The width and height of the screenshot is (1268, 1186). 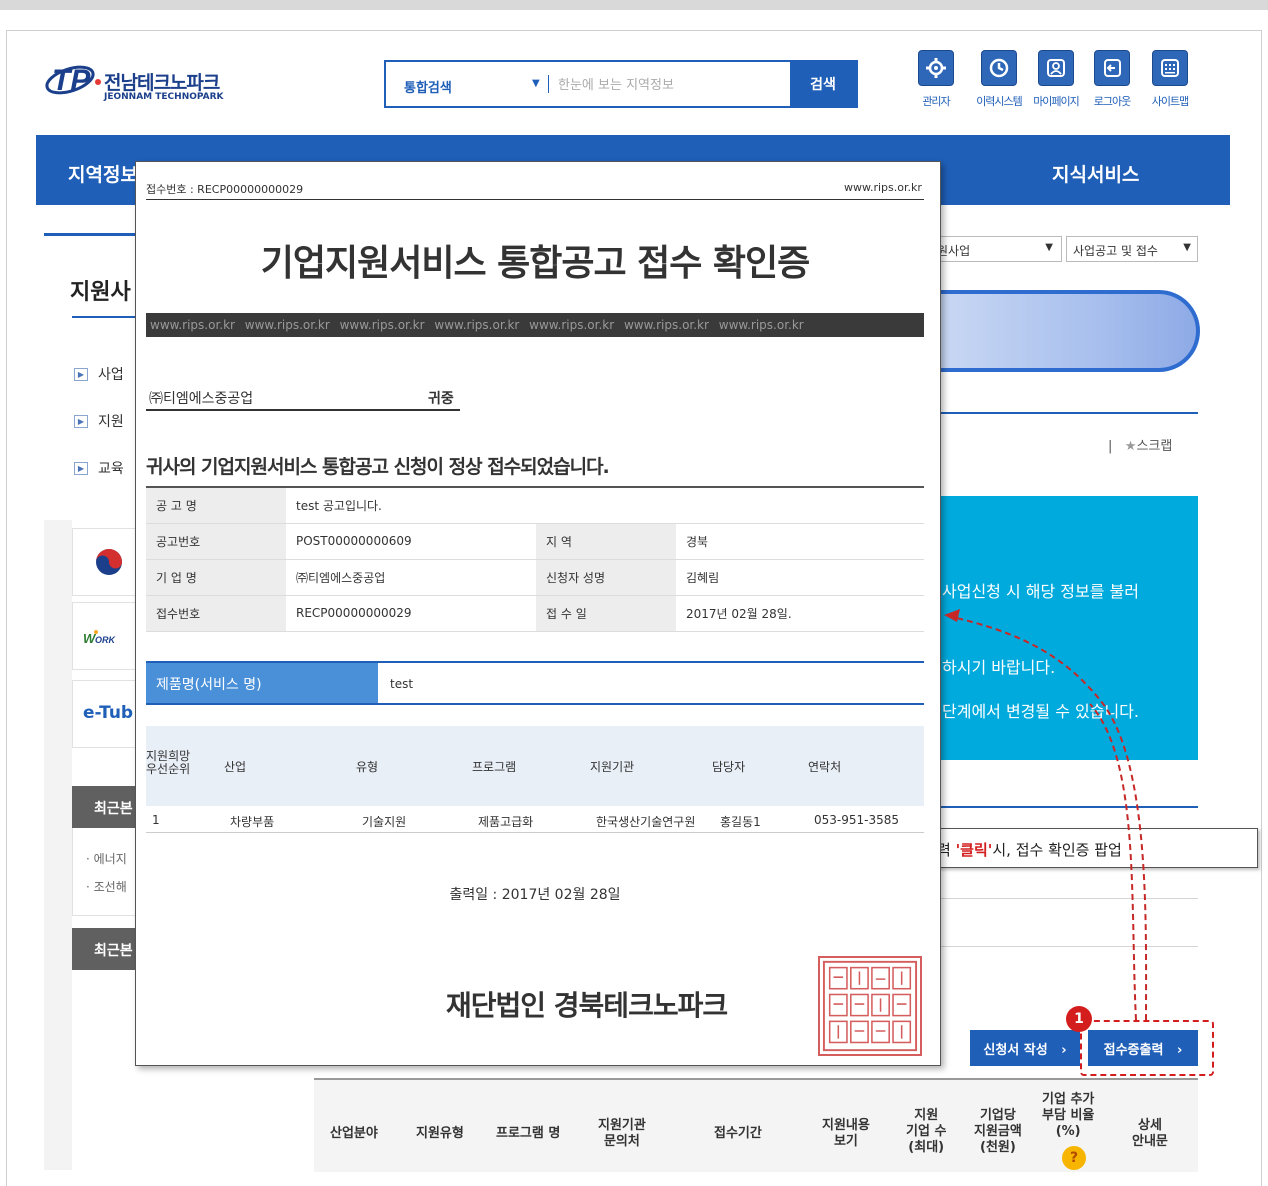 What do you see at coordinates (111, 858) in the screenshot?
I see `recent-item: · 에너지` at bounding box center [111, 858].